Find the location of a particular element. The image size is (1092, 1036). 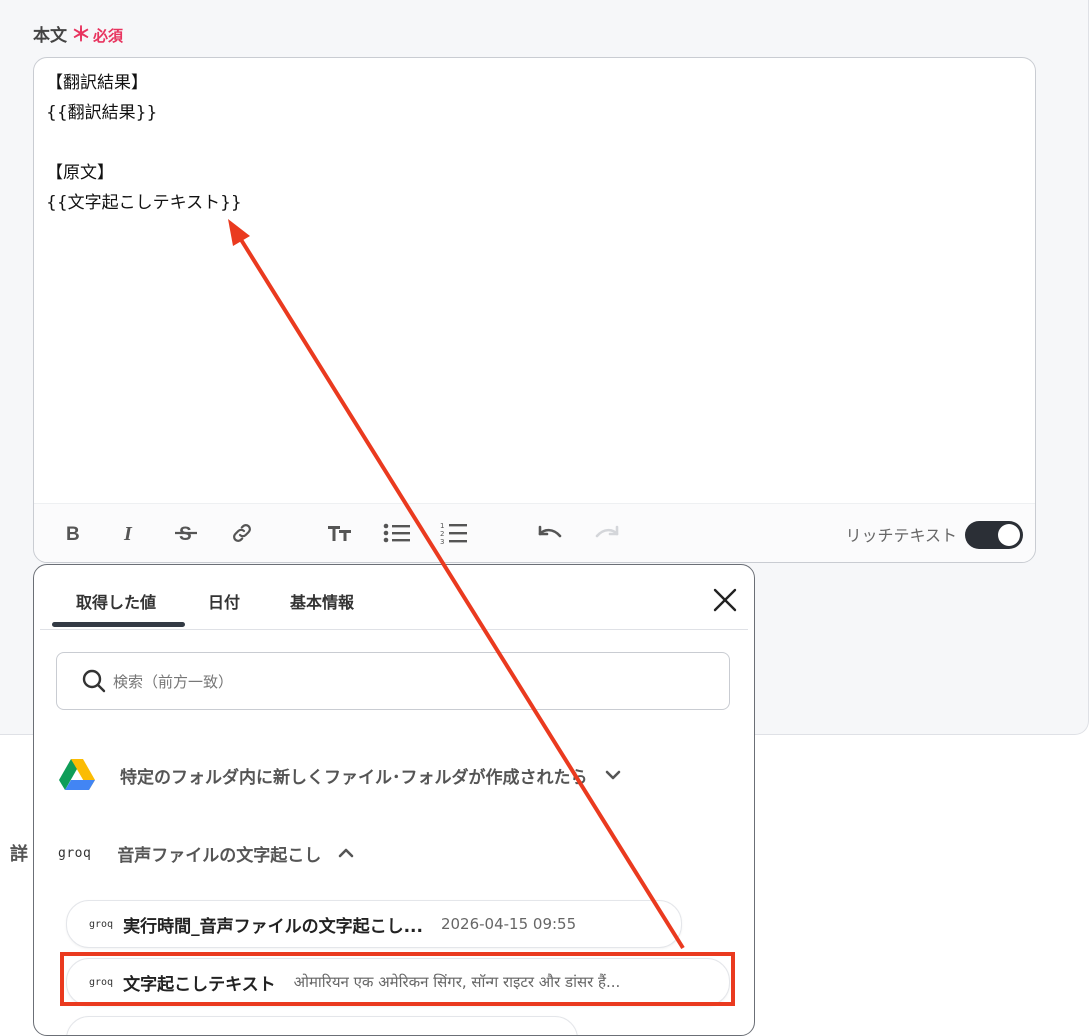

undo-button is located at coordinates (550, 533).